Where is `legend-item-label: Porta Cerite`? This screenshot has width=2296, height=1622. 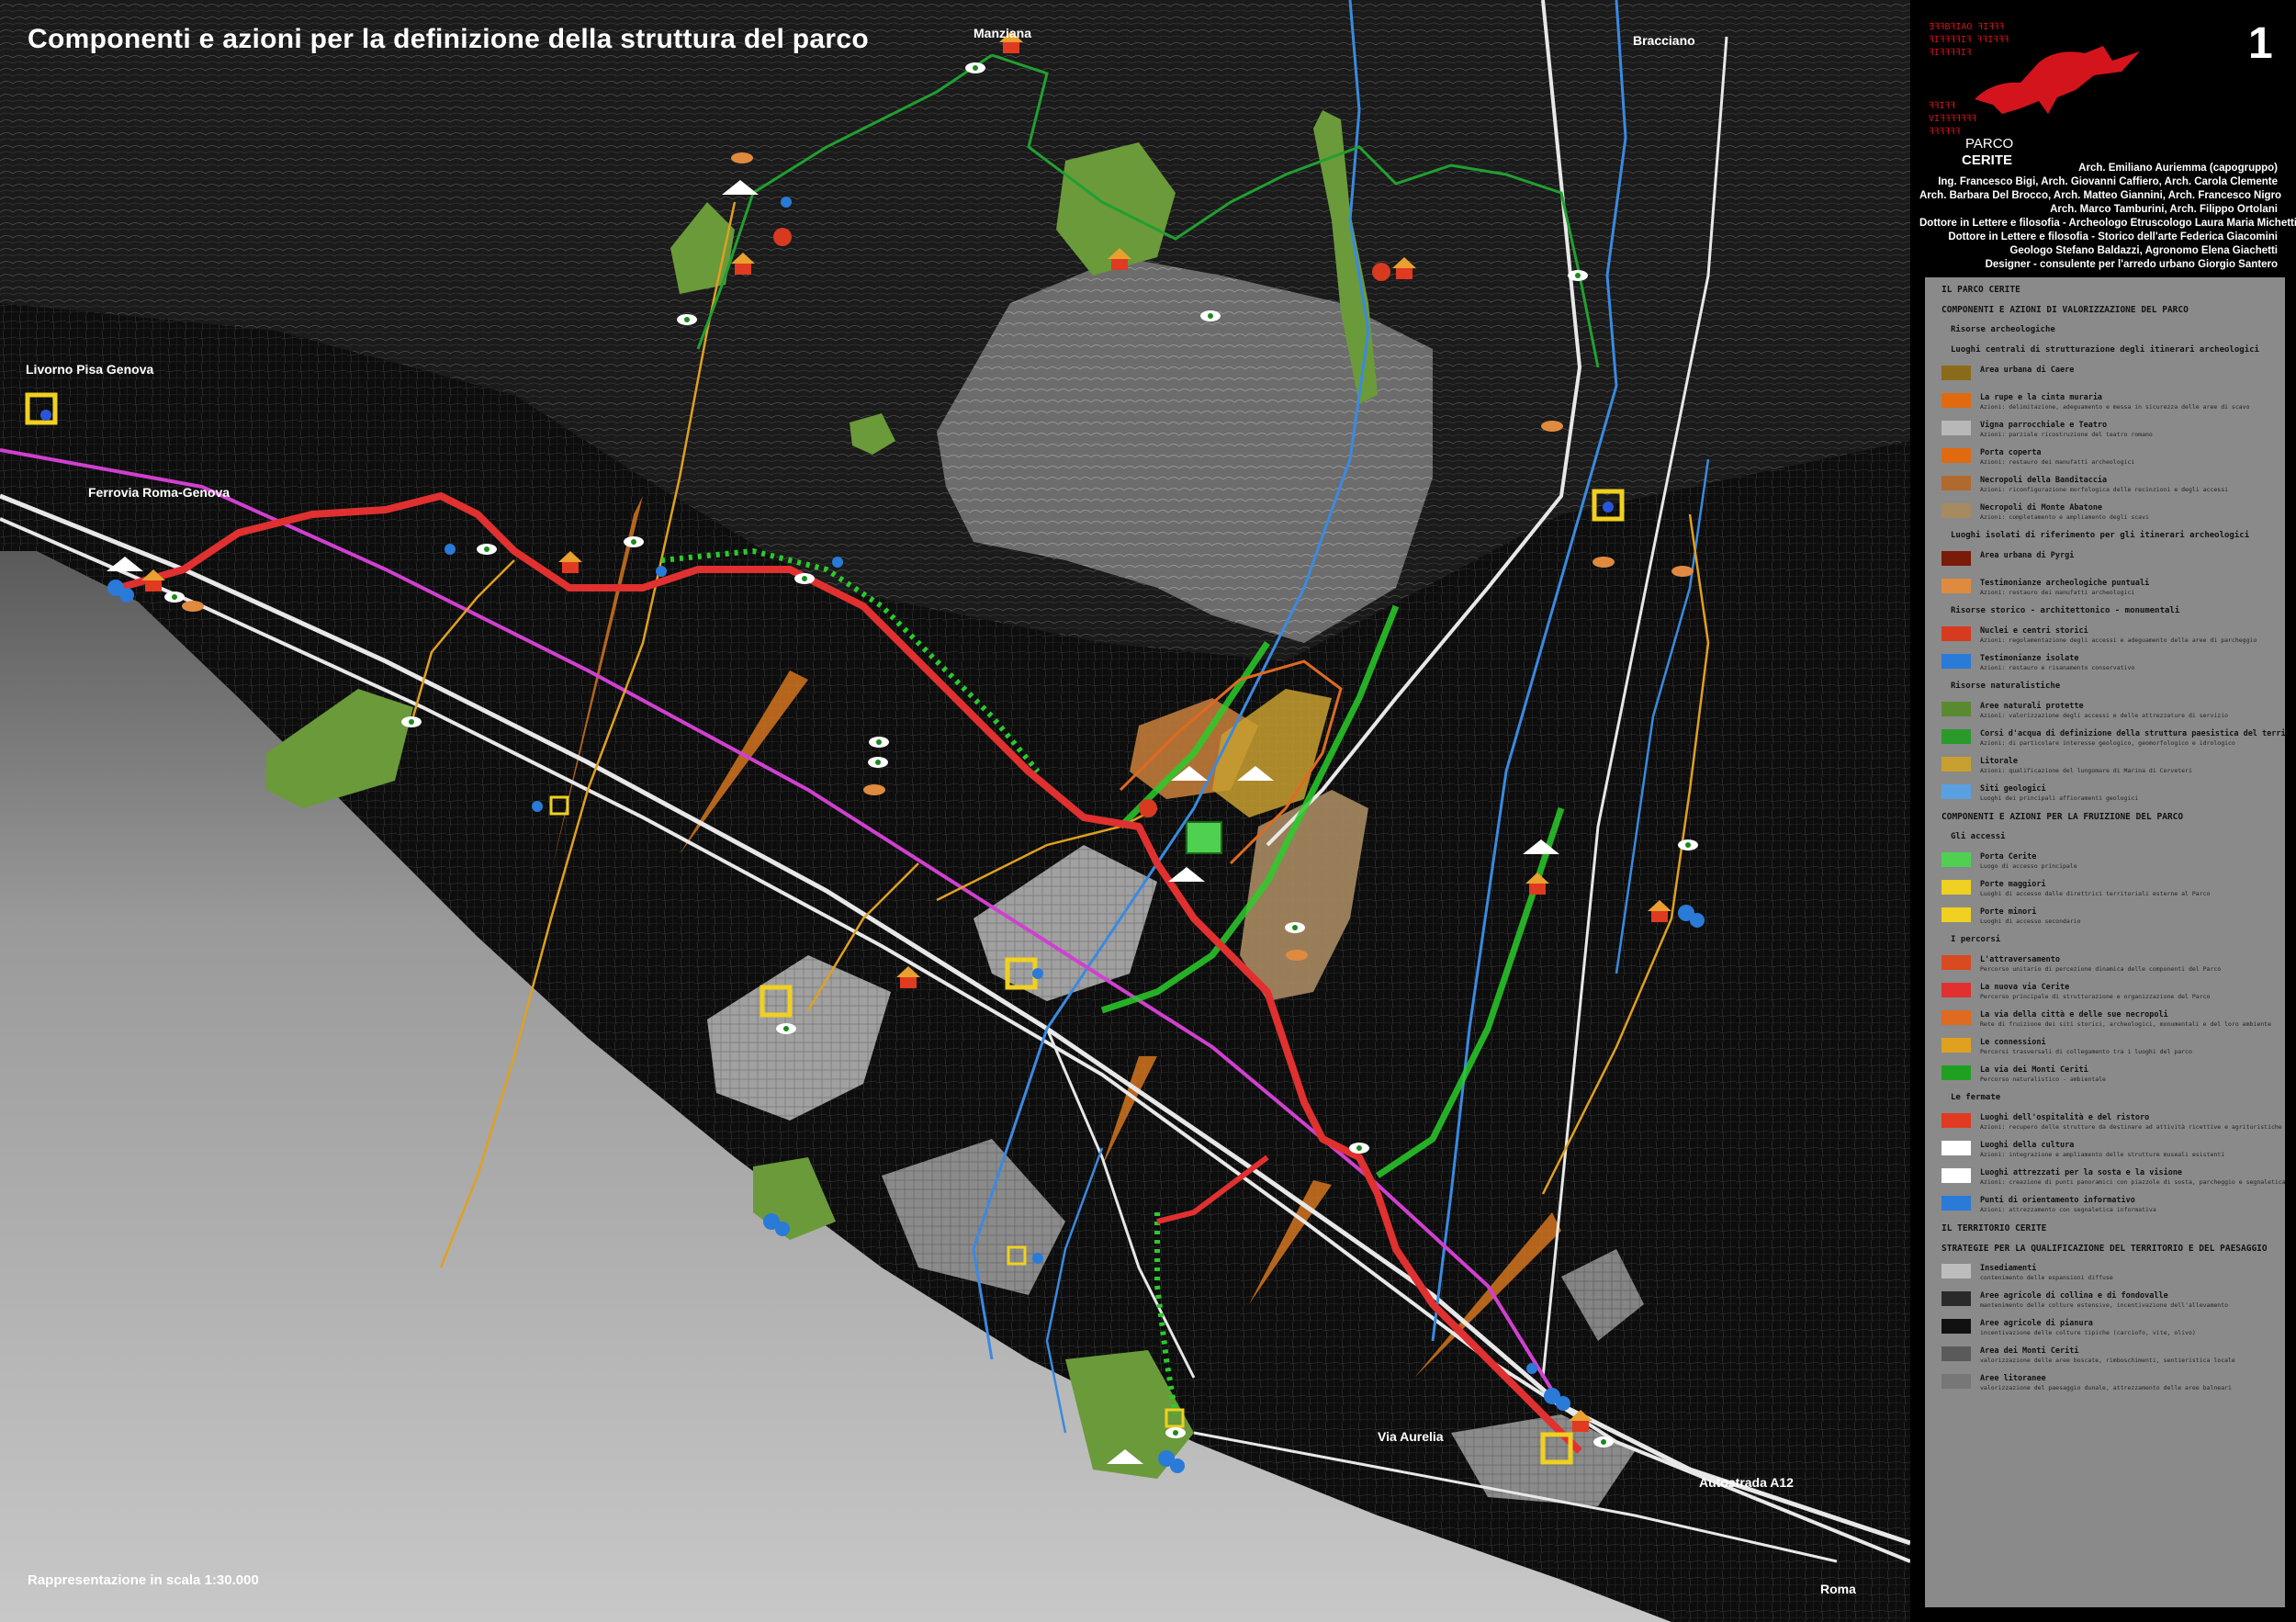
legend-item-label: Porta Cerite is located at coordinates (2009, 857).